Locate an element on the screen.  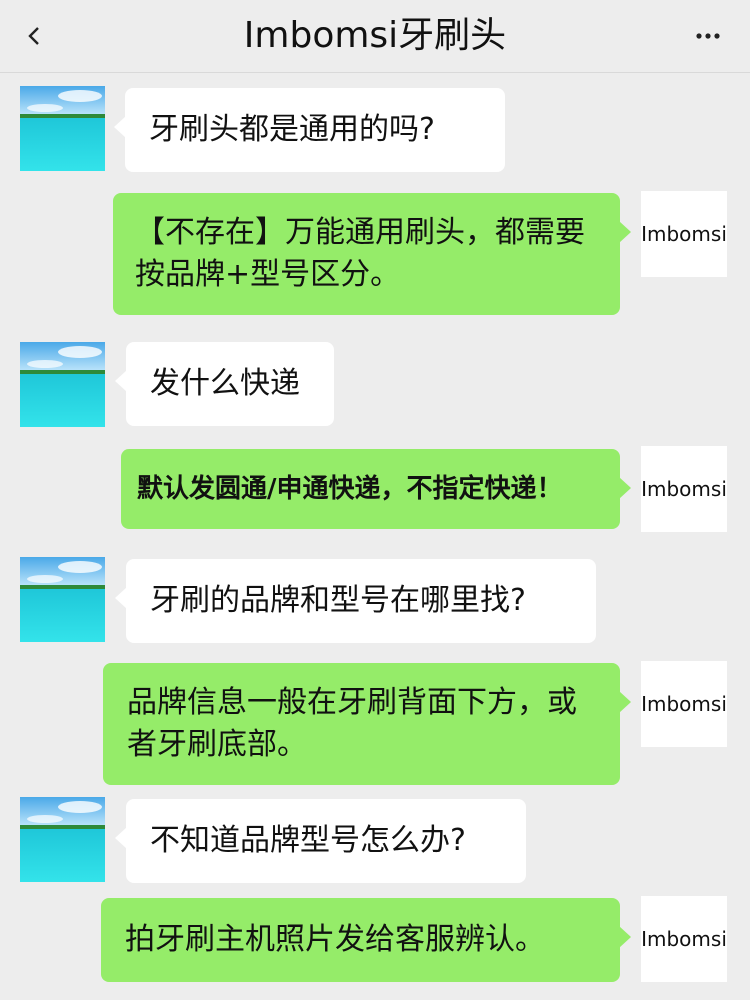
message-bubble-outgoing: 拍牙刷主机照片发给客服辨认。 is located at coordinates (366, 940).